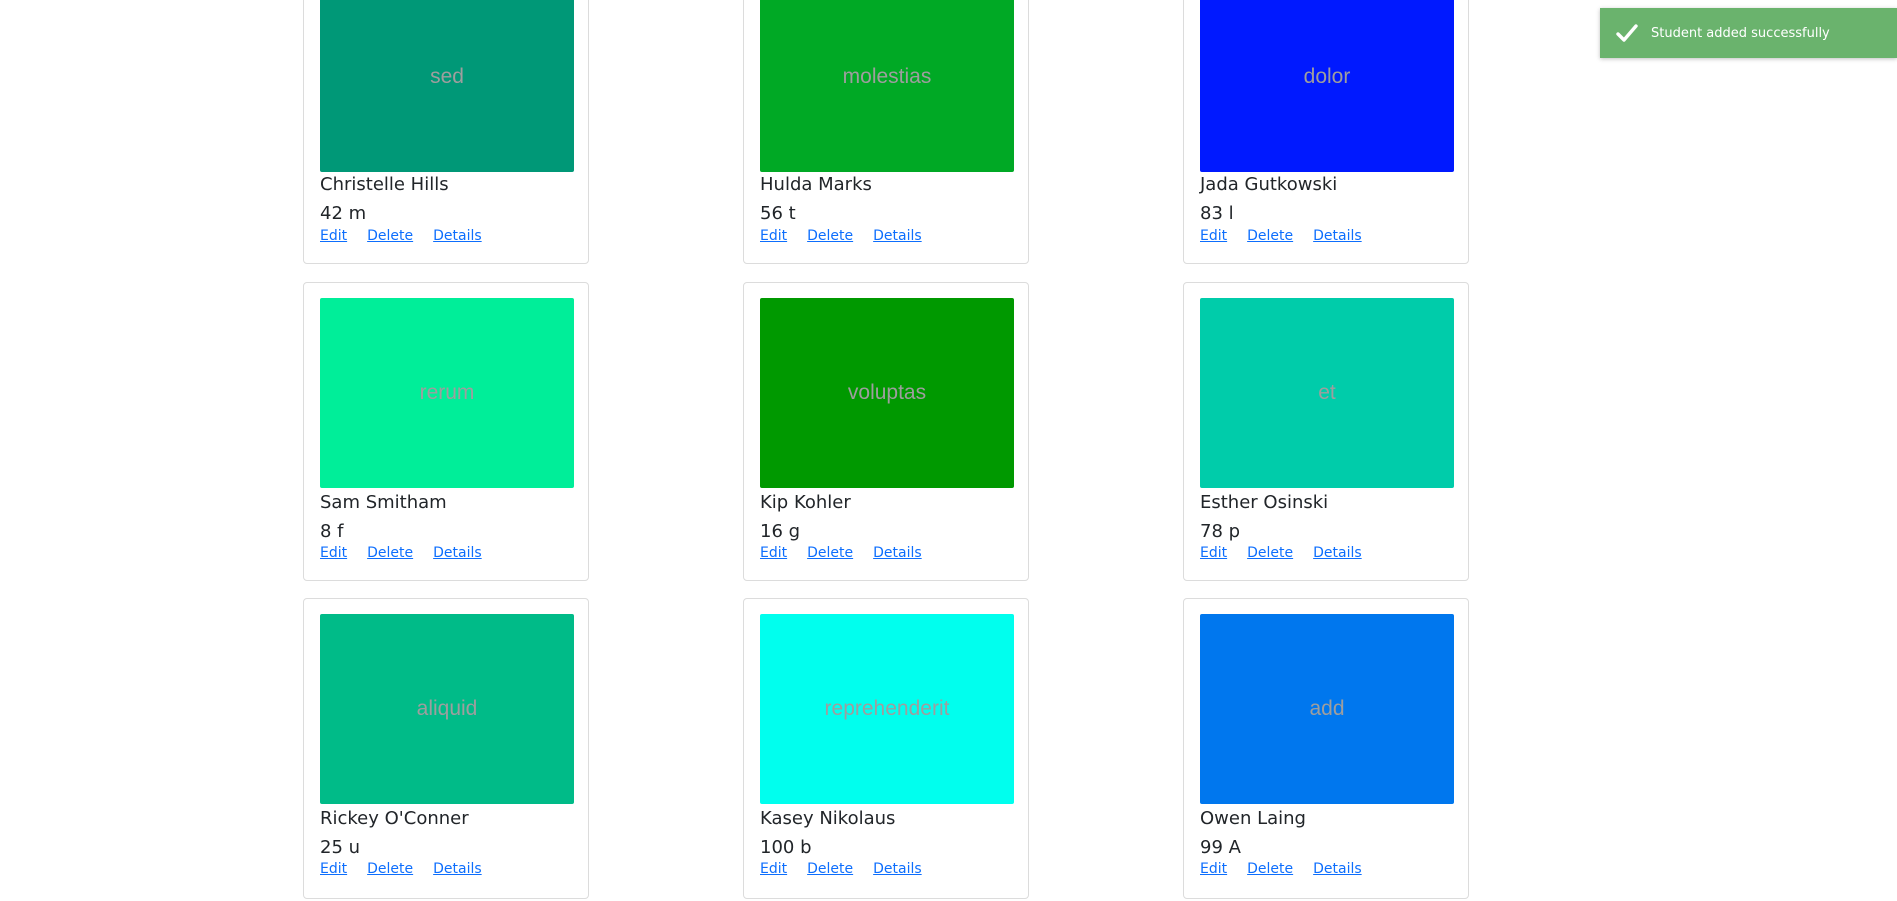 The width and height of the screenshot is (1897, 901). I want to click on student-name: Hulda Marks, so click(816, 184).